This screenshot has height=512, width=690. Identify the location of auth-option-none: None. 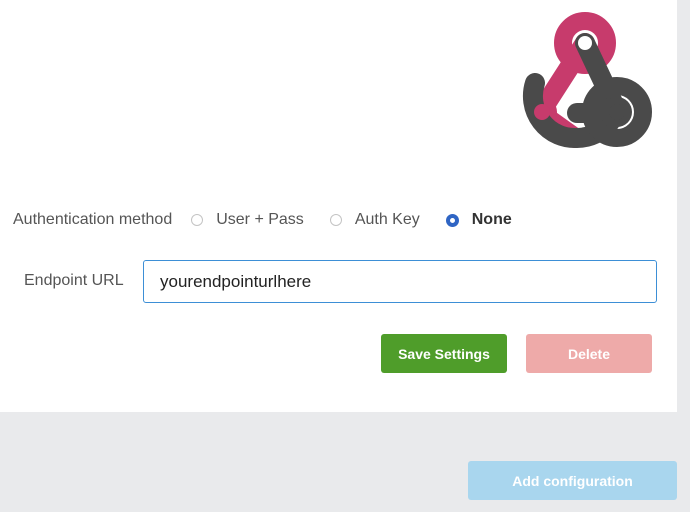
(478, 220).